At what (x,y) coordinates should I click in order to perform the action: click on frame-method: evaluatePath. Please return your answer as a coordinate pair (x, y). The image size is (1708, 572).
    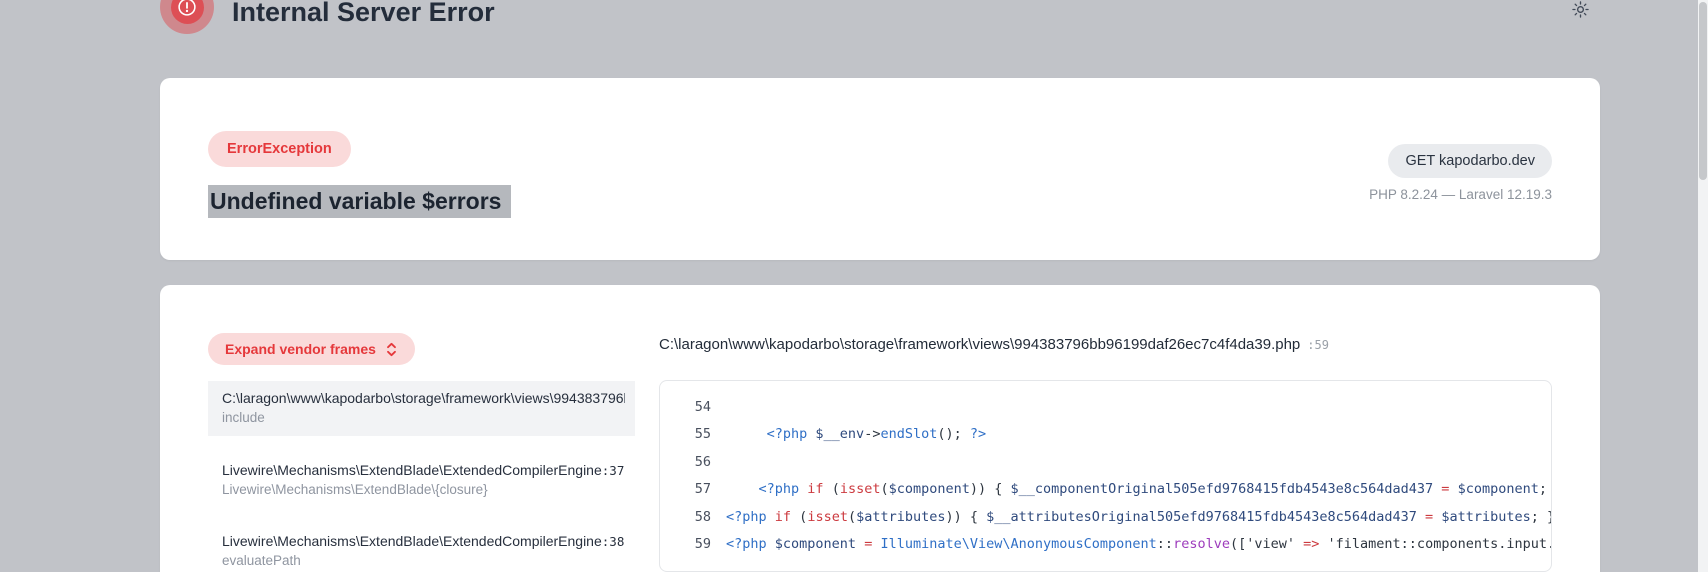
    Looking at the image, I should click on (261, 560).